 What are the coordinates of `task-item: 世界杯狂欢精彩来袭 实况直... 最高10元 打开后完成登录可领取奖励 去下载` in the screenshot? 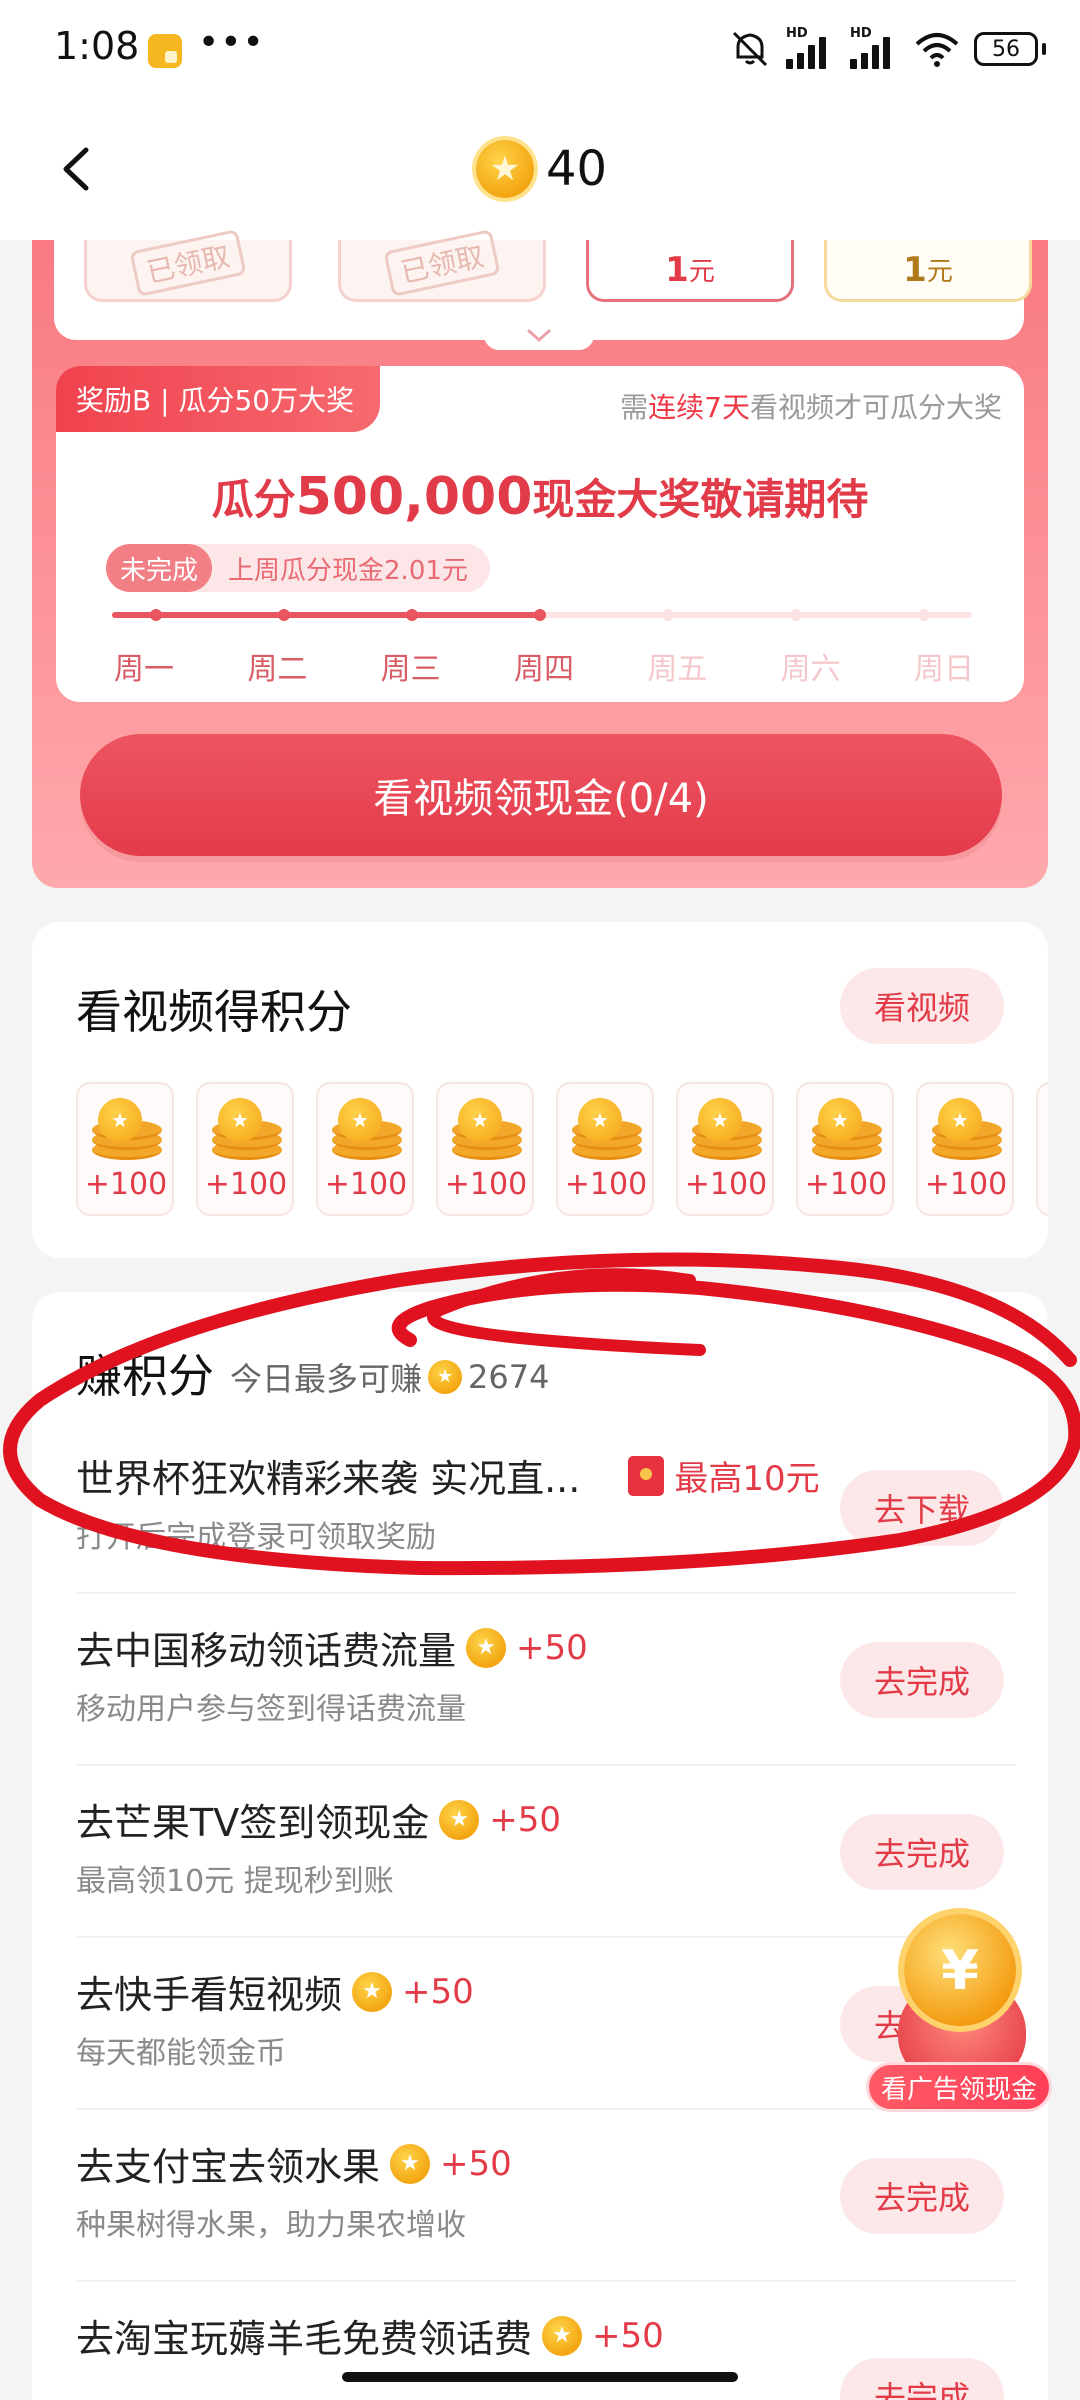 It's located at (546, 1508).